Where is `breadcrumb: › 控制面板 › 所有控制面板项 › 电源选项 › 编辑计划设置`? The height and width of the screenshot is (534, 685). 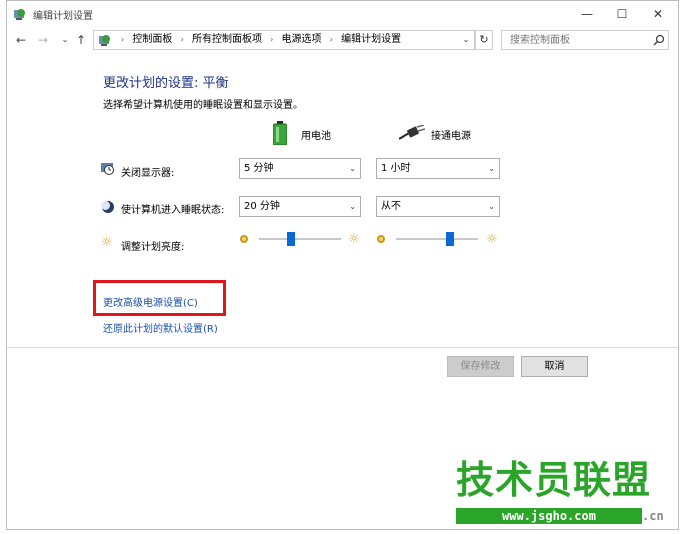
breadcrumb: › 控制面板 › 所有控制面板项 › 电源选项 › 编辑计划设置 is located at coordinates (258, 40).